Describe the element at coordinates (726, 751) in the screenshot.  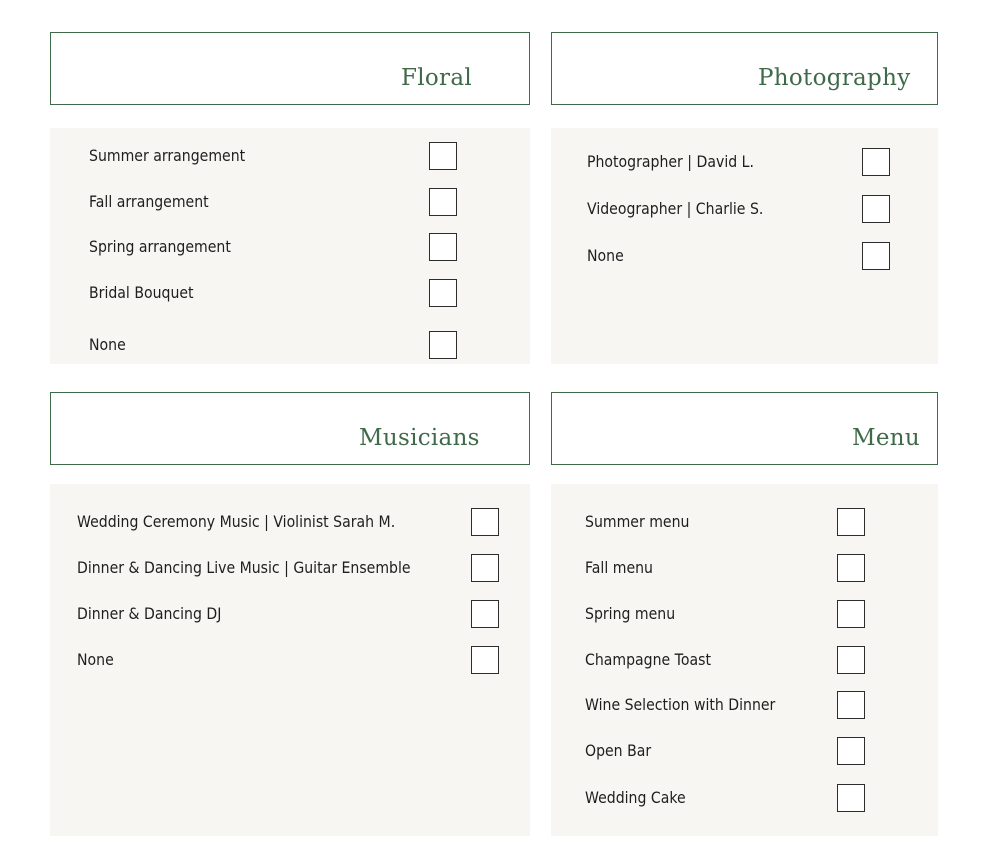
I see `menu-option-open-bar: Open Bar` at that location.